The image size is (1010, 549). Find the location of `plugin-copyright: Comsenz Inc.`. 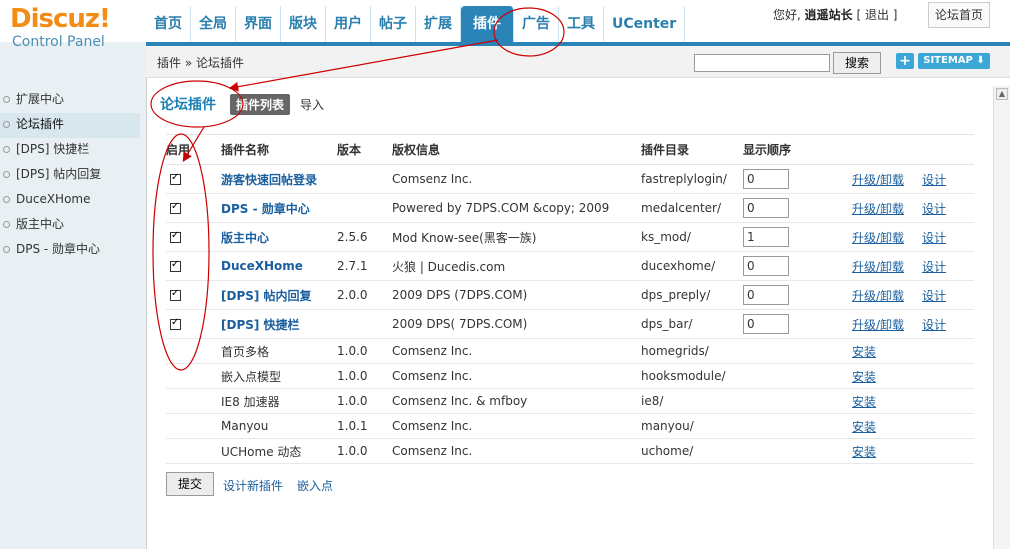

plugin-copyright: Comsenz Inc. is located at coordinates (516, 451).